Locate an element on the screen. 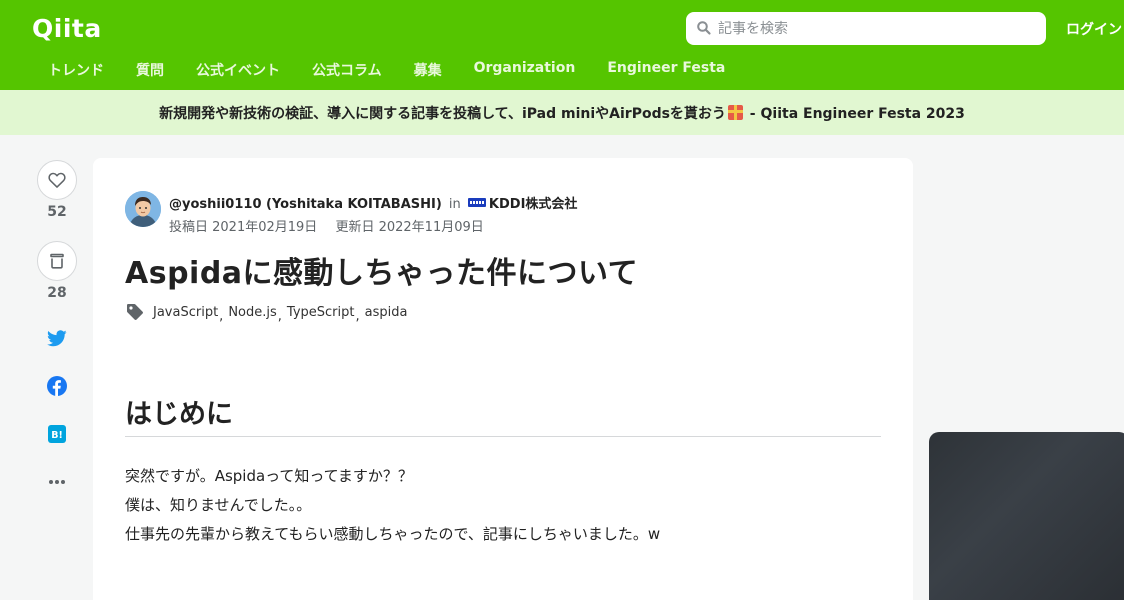 The height and width of the screenshot is (600, 1124). section-heading: はじめに is located at coordinates (179, 414).